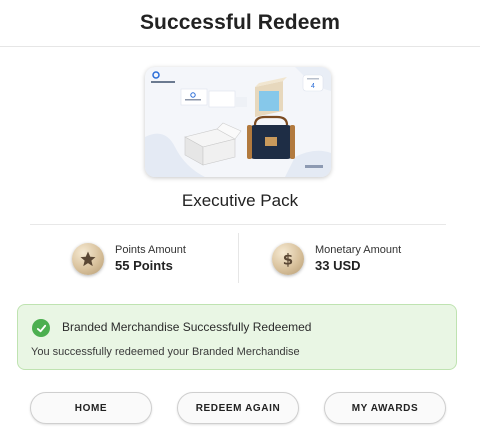  Describe the element at coordinates (88, 259) in the screenshot. I see `star-coin-icon` at that location.